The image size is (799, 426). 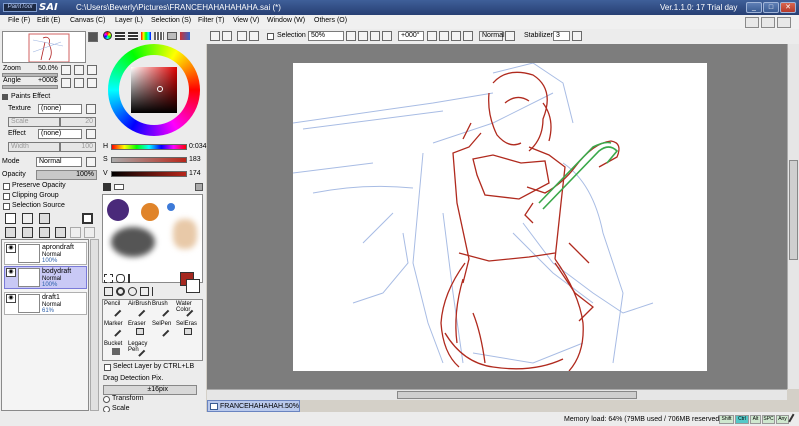 What do you see at coordinates (242, 36) in the screenshot?
I see `deselect-button` at bounding box center [242, 36].